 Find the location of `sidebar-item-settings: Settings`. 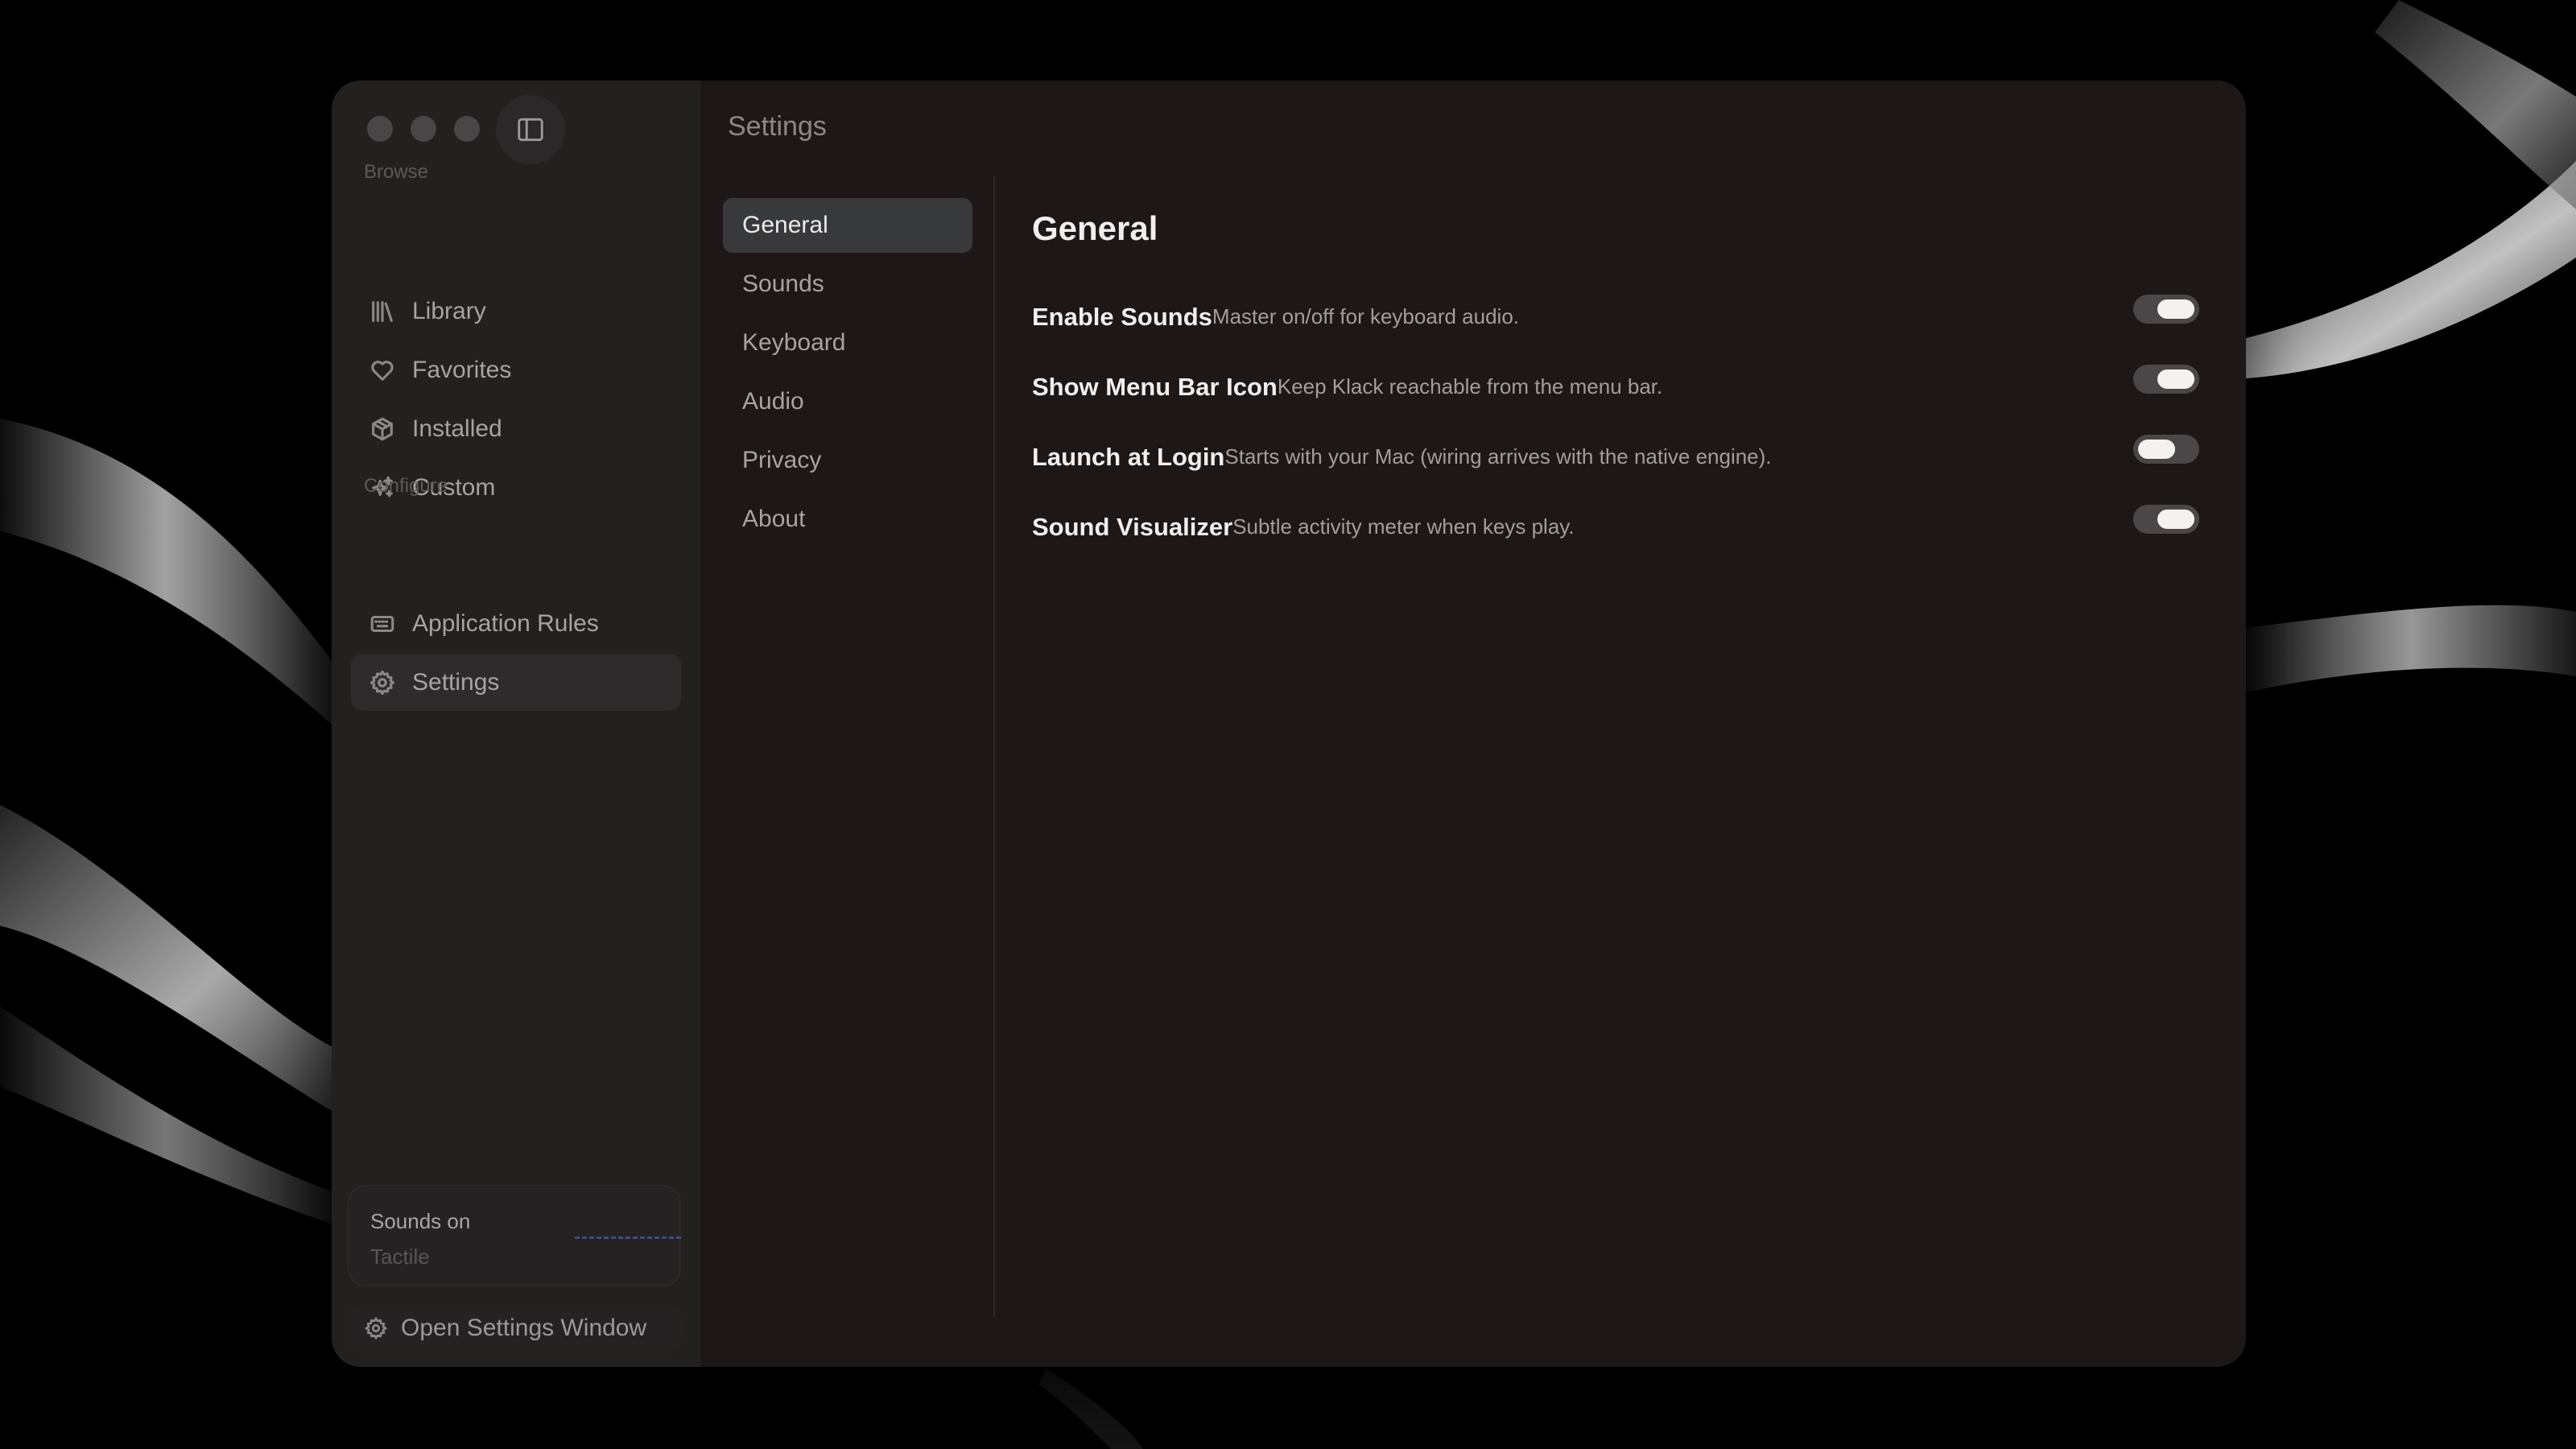

sidebar-item-settings: Settings is located at coordinates (516, 682).